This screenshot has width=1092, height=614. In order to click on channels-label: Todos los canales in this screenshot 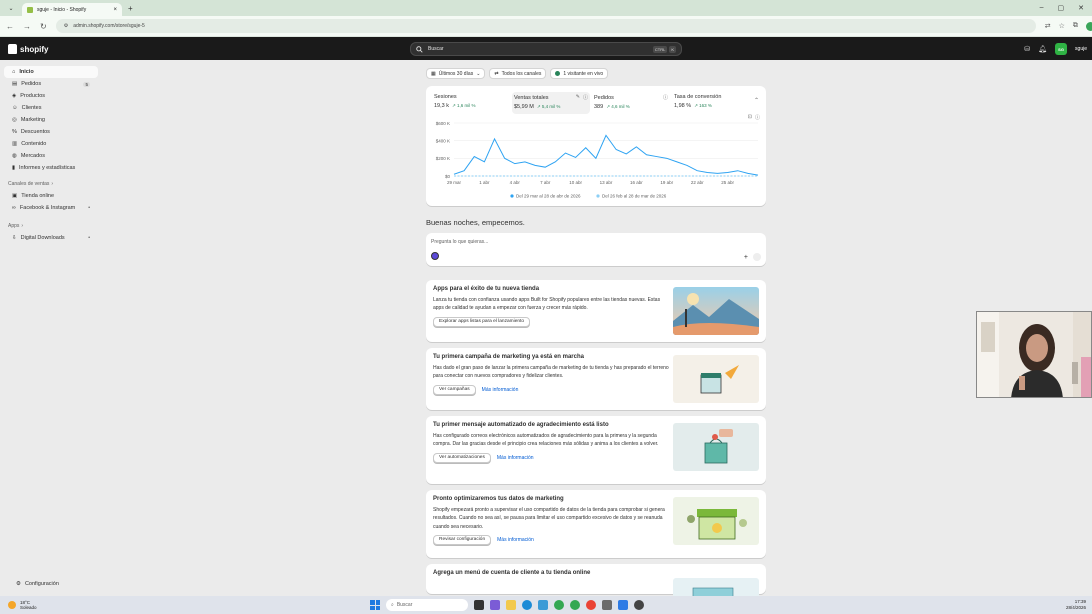, I will do `click(521, 73)`.